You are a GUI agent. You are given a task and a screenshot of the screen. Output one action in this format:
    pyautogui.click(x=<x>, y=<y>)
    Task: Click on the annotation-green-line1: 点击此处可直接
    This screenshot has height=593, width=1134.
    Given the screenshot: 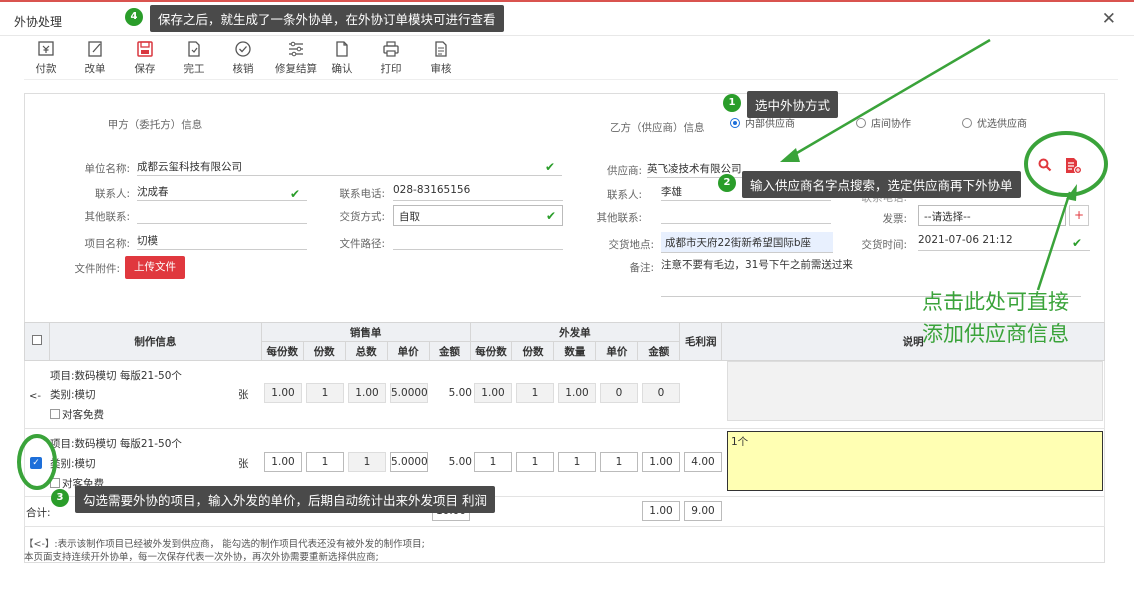 What is the action you would take?
    pyautogui.click(x=995, y=302)
    